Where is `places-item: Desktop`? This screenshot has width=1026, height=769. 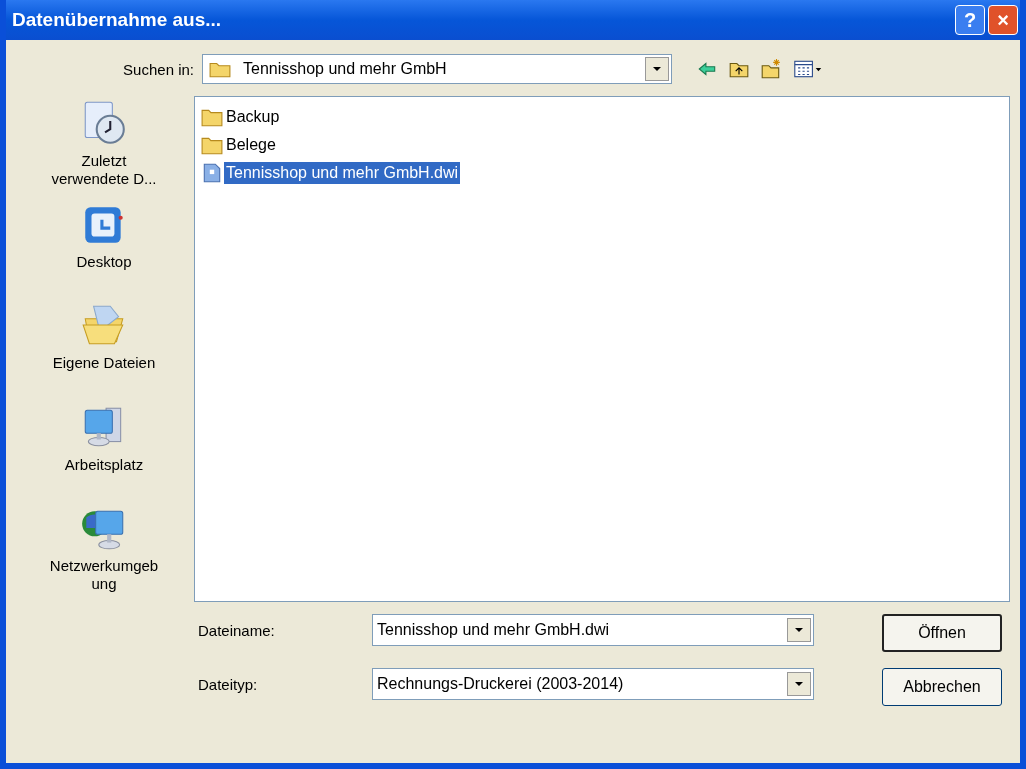 places-item: Desktop is located at coordinates (104, 248).